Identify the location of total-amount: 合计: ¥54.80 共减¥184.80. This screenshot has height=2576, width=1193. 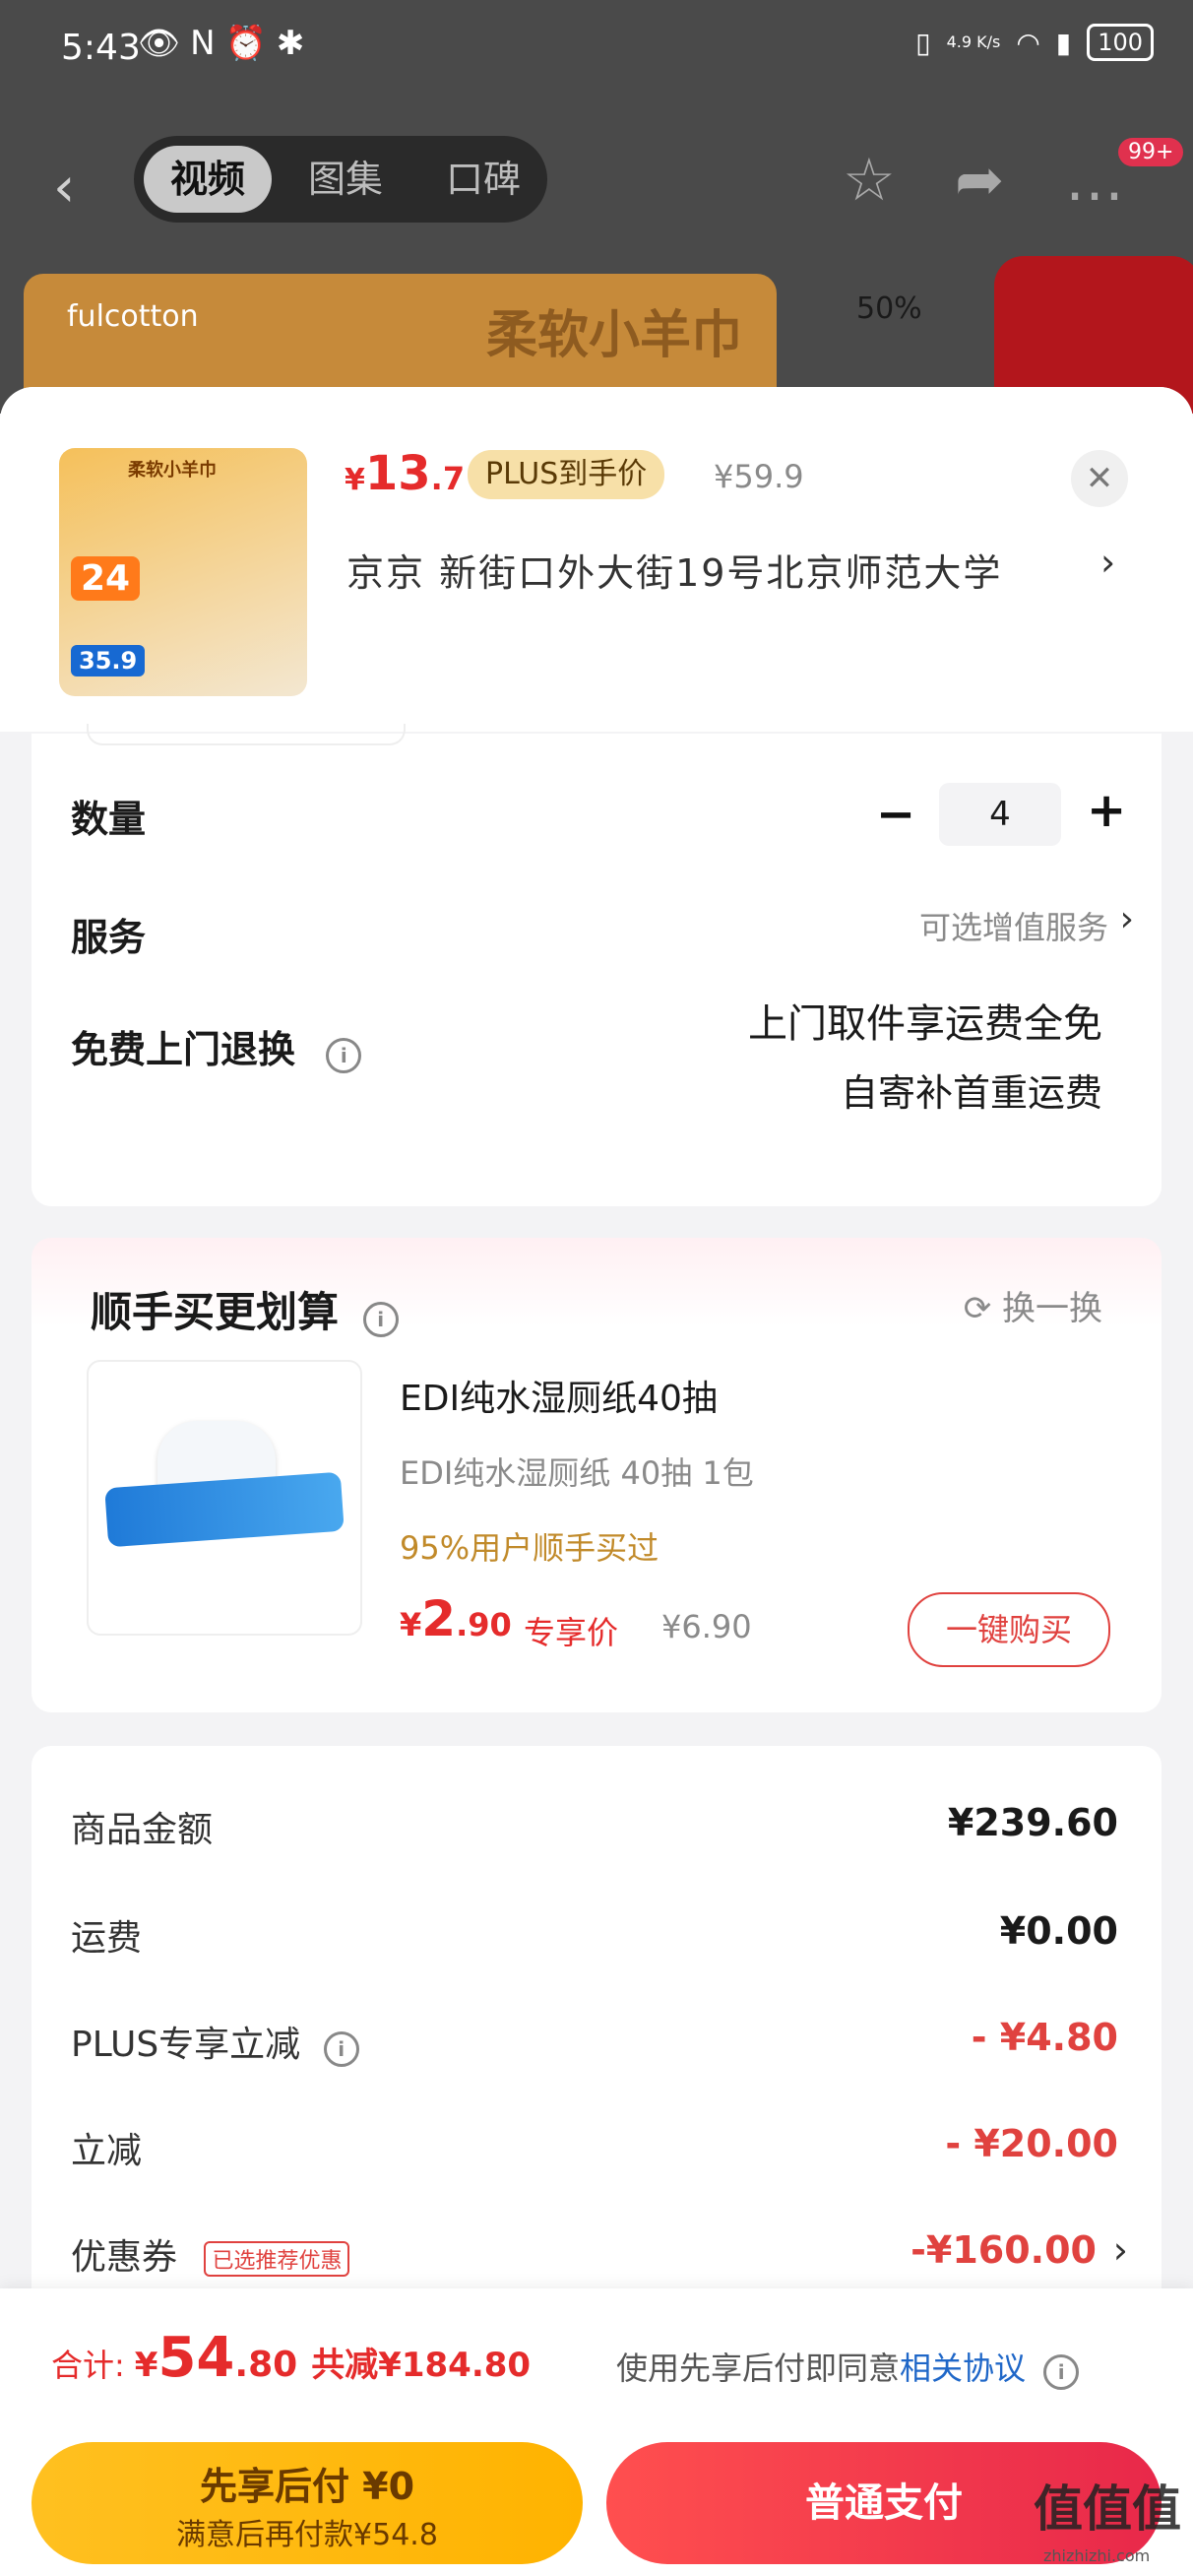
(291, 2358).